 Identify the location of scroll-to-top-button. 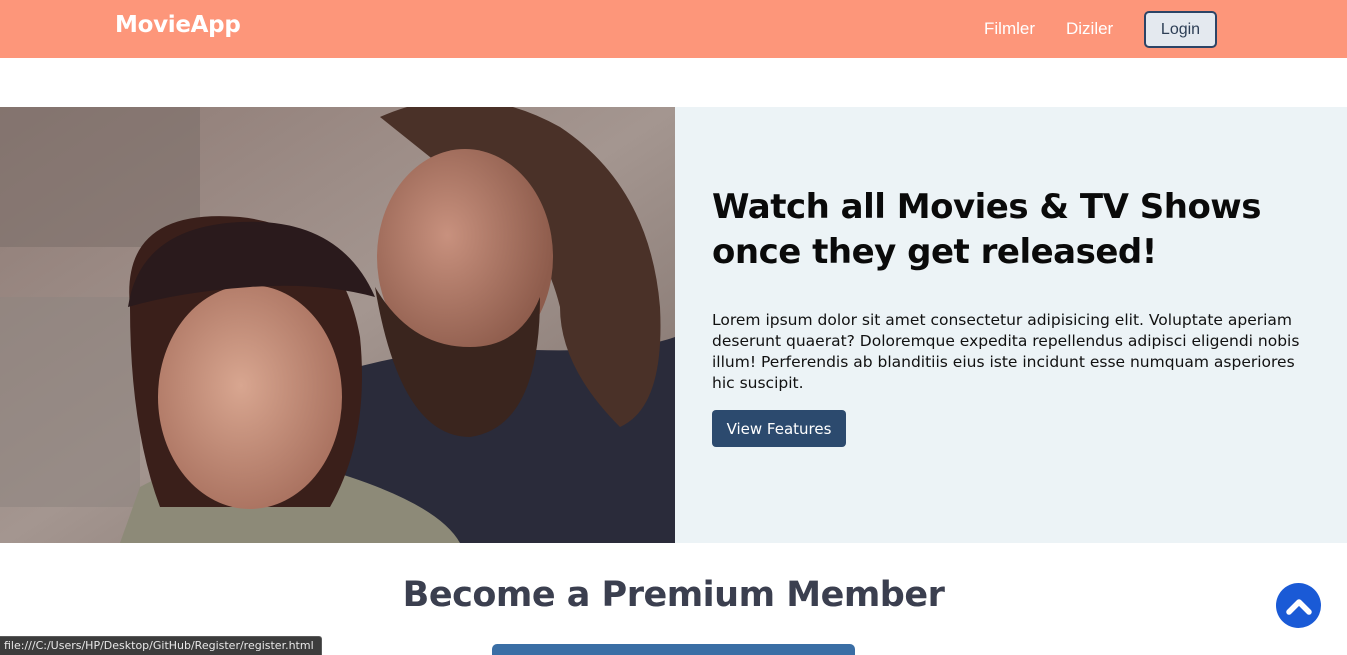
(1298, 605).